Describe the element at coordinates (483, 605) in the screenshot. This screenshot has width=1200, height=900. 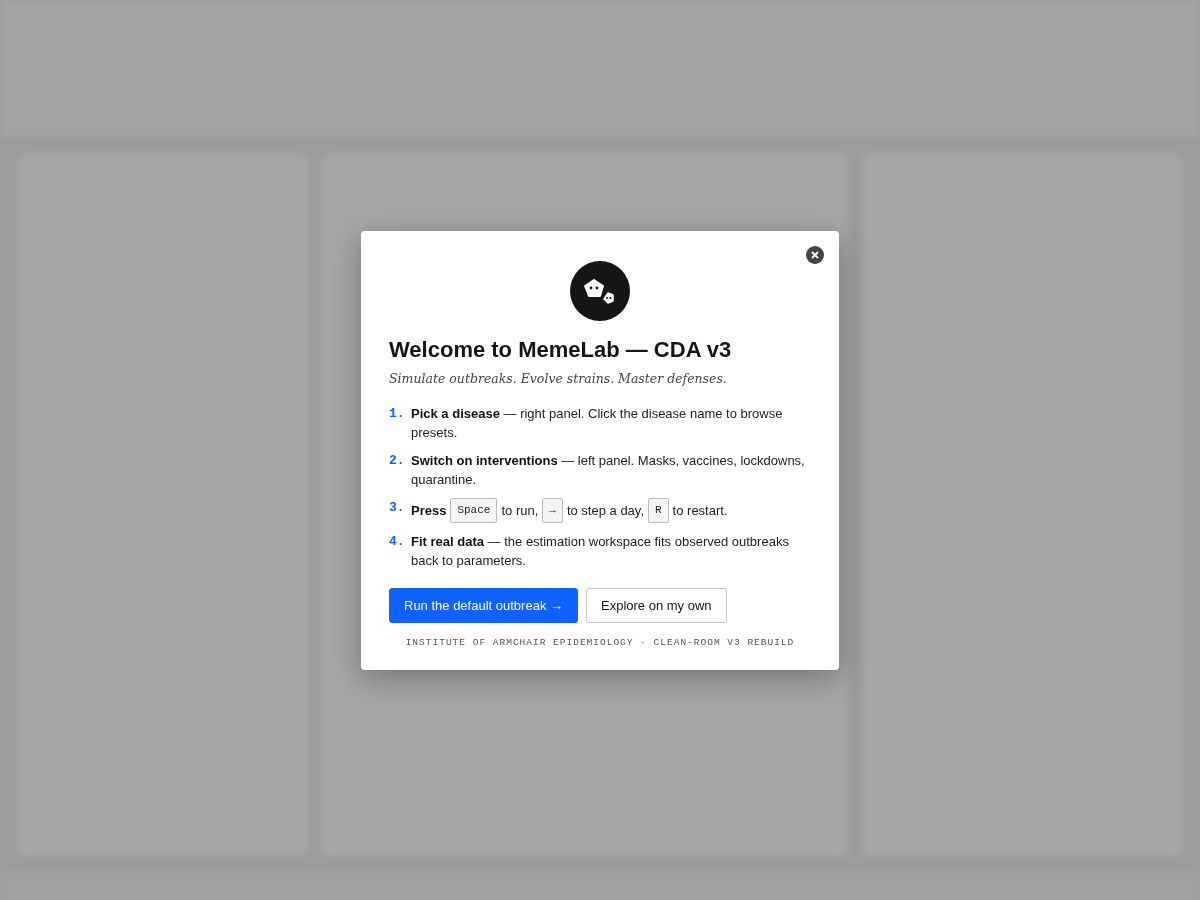
I see `run-default-button: Run the default outbreak →` at that location.